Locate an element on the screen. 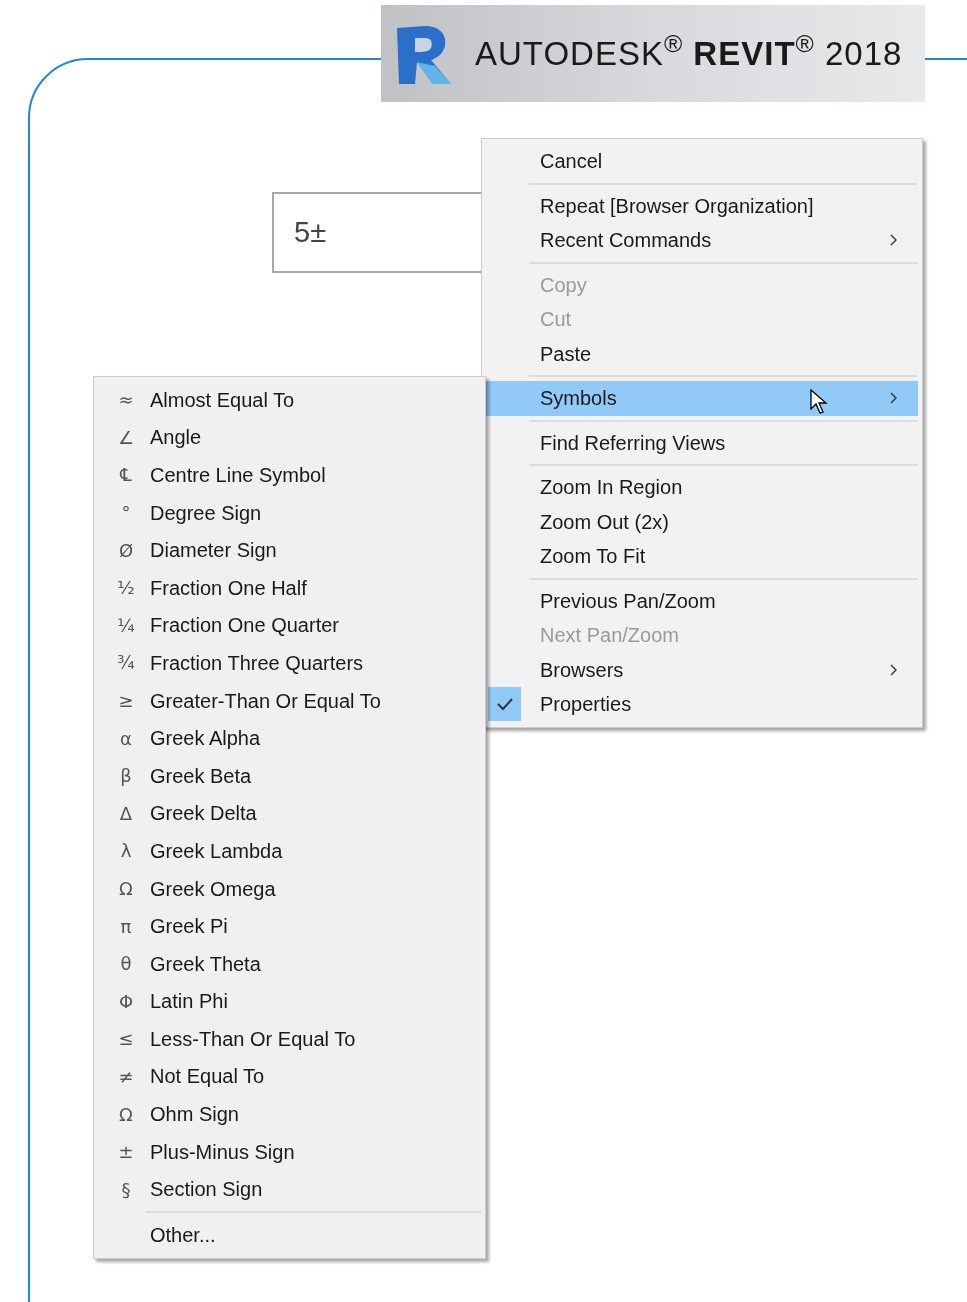 Image resolution: width=967 pixels, height=1302 pixels. symbol-menu-item: ≤ Less-Than Or Equal To is located at coordinates (289, 1039).